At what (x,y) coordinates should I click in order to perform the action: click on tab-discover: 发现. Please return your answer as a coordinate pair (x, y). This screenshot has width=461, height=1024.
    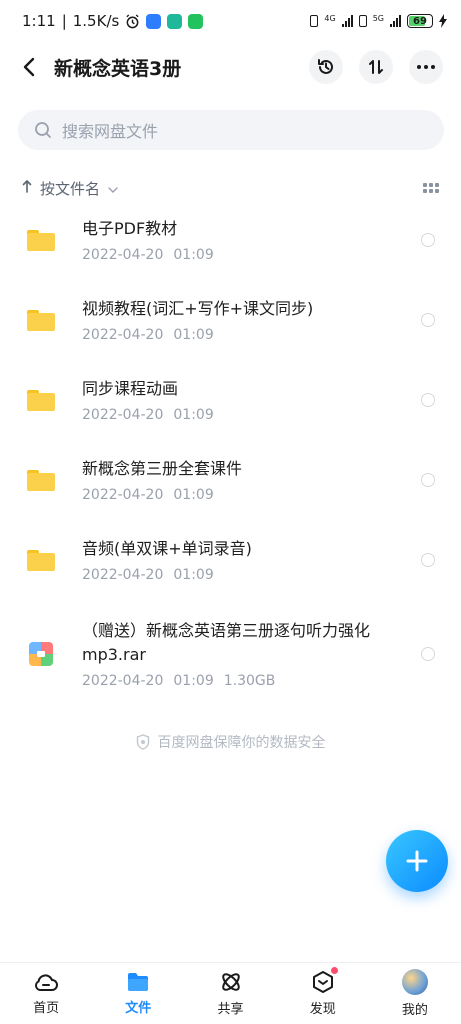
    Looking at the image, I should click on (323, 993).